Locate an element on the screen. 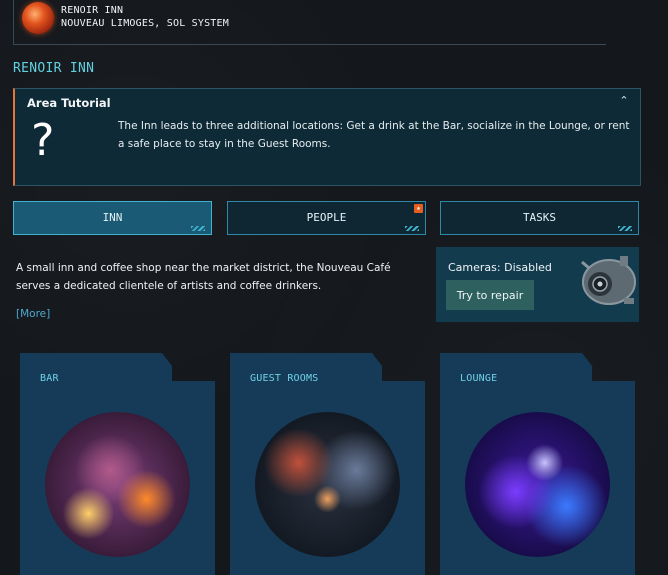 This screenshot has width=668, height=575. tutorial-title: Area Tutorial is located at coordinates (69, 103).